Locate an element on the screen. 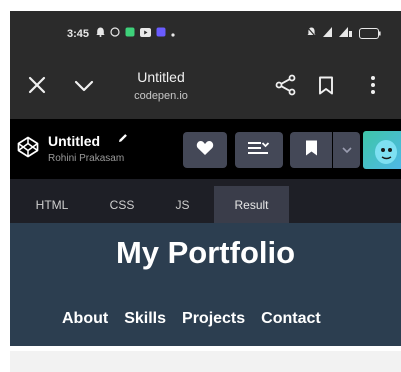 This screenshot has height=372, width=401. avatar is located at coordinates (382, 150).